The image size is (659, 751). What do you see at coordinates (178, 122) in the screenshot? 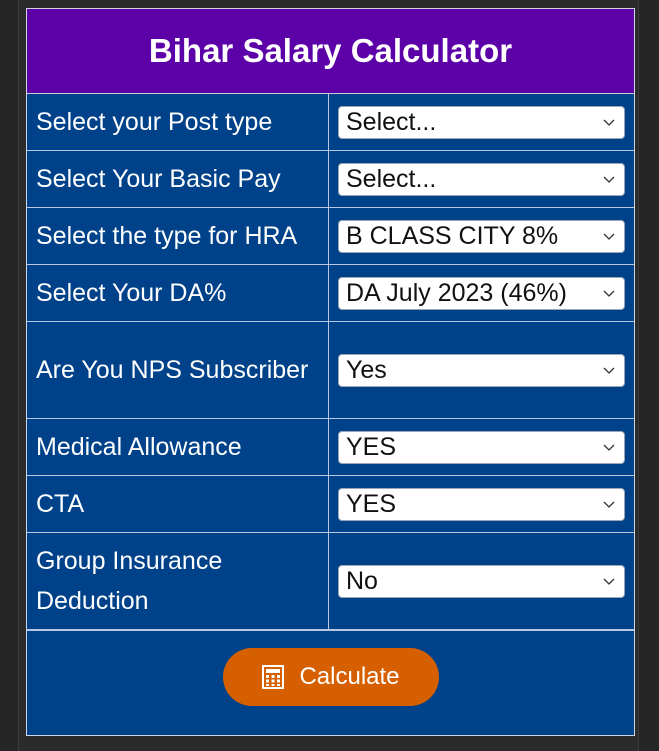
I see `field-label: Select your Post type` at bounding box center [178, 122].